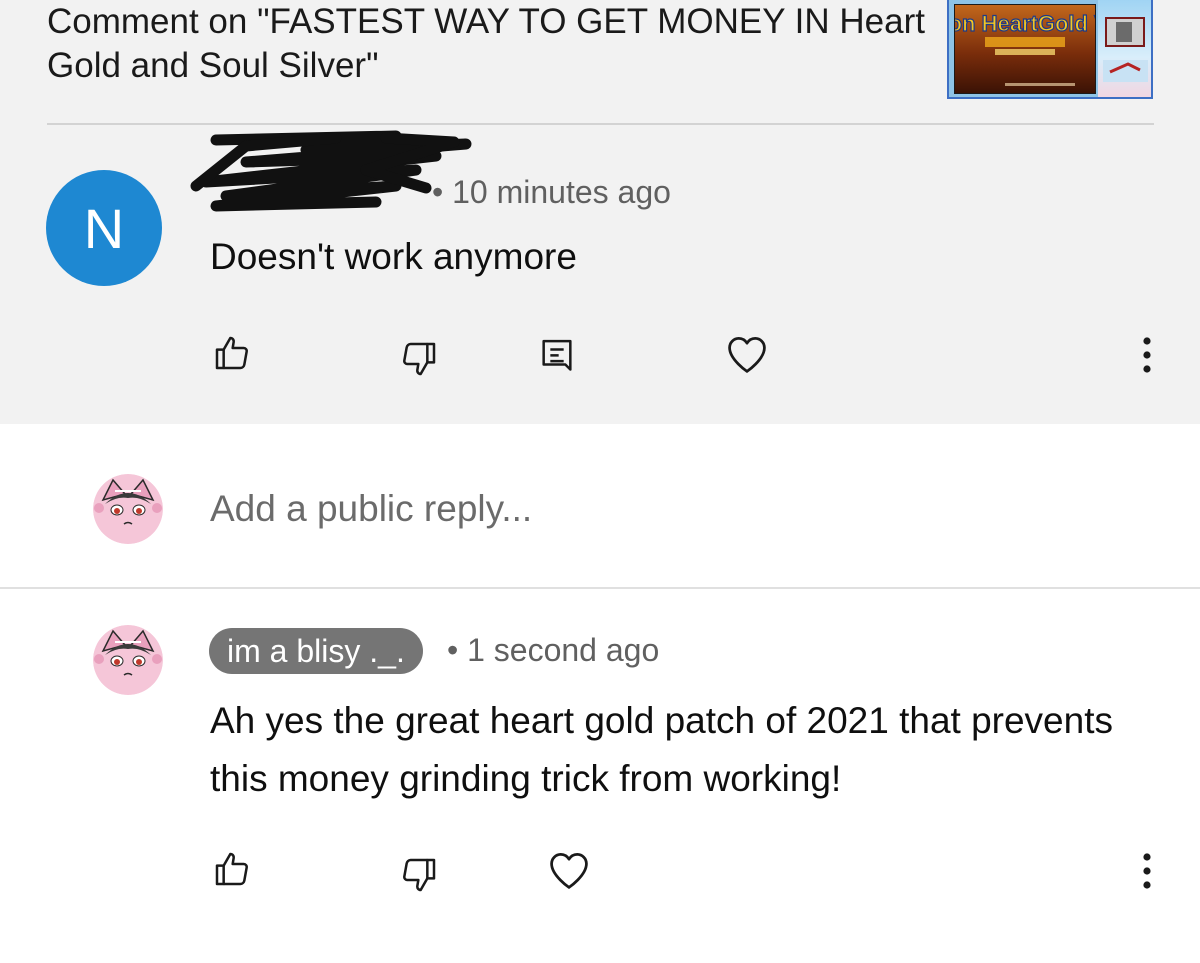 The height and width of the screenshot is (963, 1200). I want to click on thumbnail-logo-word: Pokémon HeartGold Version, so click(1025, 23).